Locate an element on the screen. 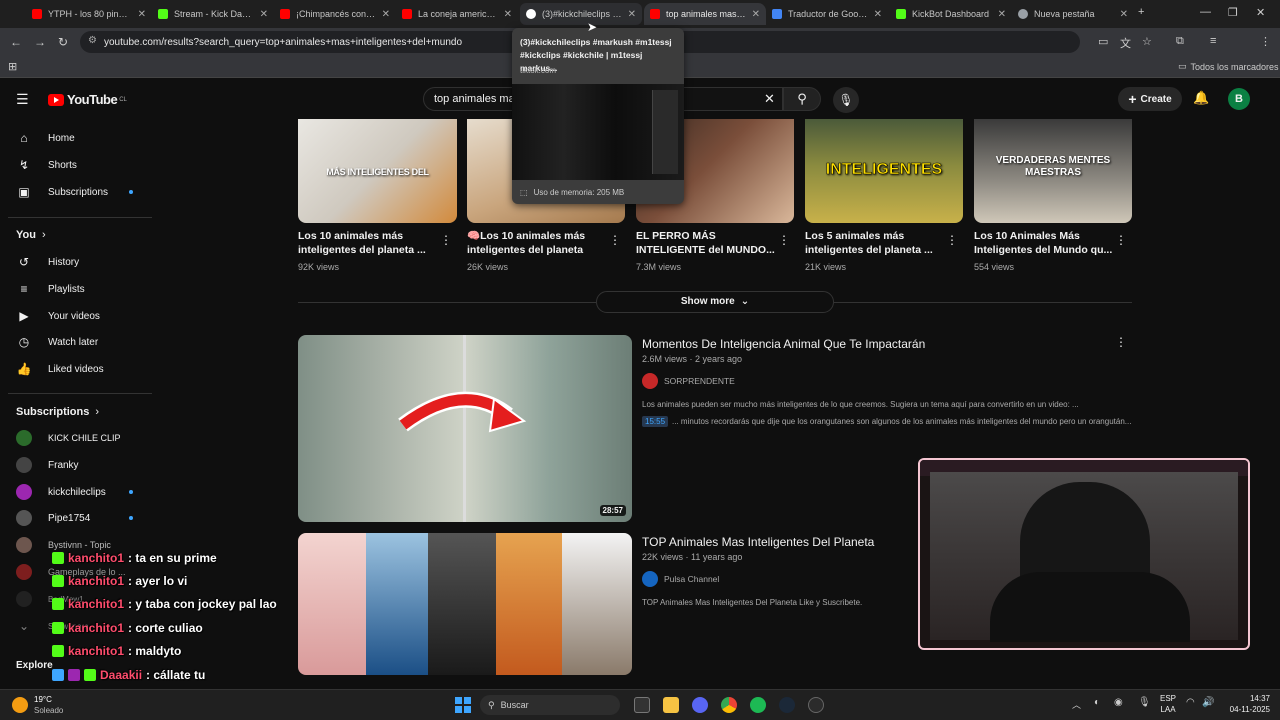 The height and width of the screenshot is (720, 1280). video-thumbnail: MÁS INTELIGENTES DEL is located at coordinates (377, 171).